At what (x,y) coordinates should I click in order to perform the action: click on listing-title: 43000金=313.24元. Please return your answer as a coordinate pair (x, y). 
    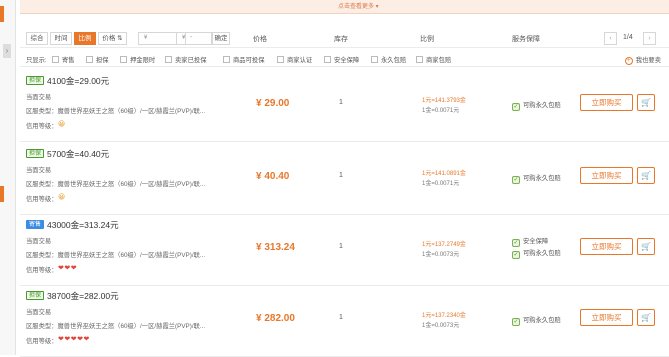
    Looking at the image, I should click on (83, 225).